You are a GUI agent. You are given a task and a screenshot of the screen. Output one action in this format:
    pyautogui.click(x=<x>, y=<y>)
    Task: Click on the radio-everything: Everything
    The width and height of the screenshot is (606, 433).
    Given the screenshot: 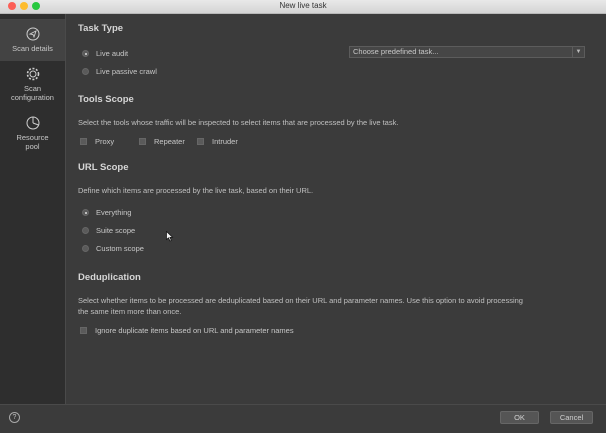 What is the action you would take?
    pyautogui.click(x=106, y=212)
    